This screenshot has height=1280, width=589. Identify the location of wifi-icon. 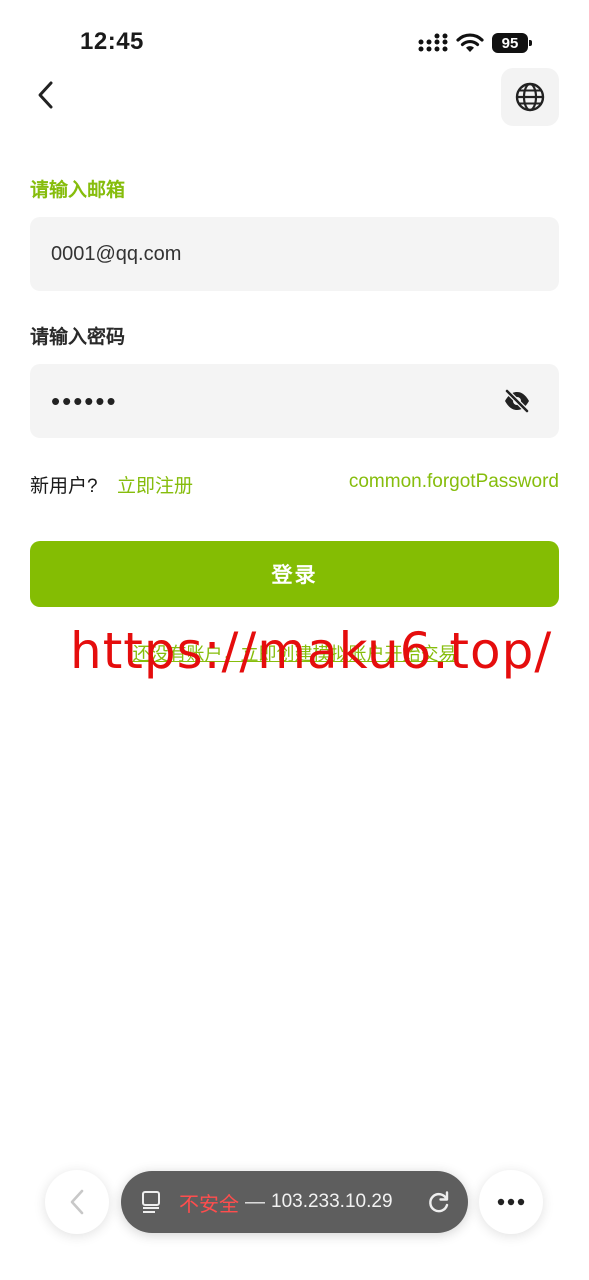
(470, 42).